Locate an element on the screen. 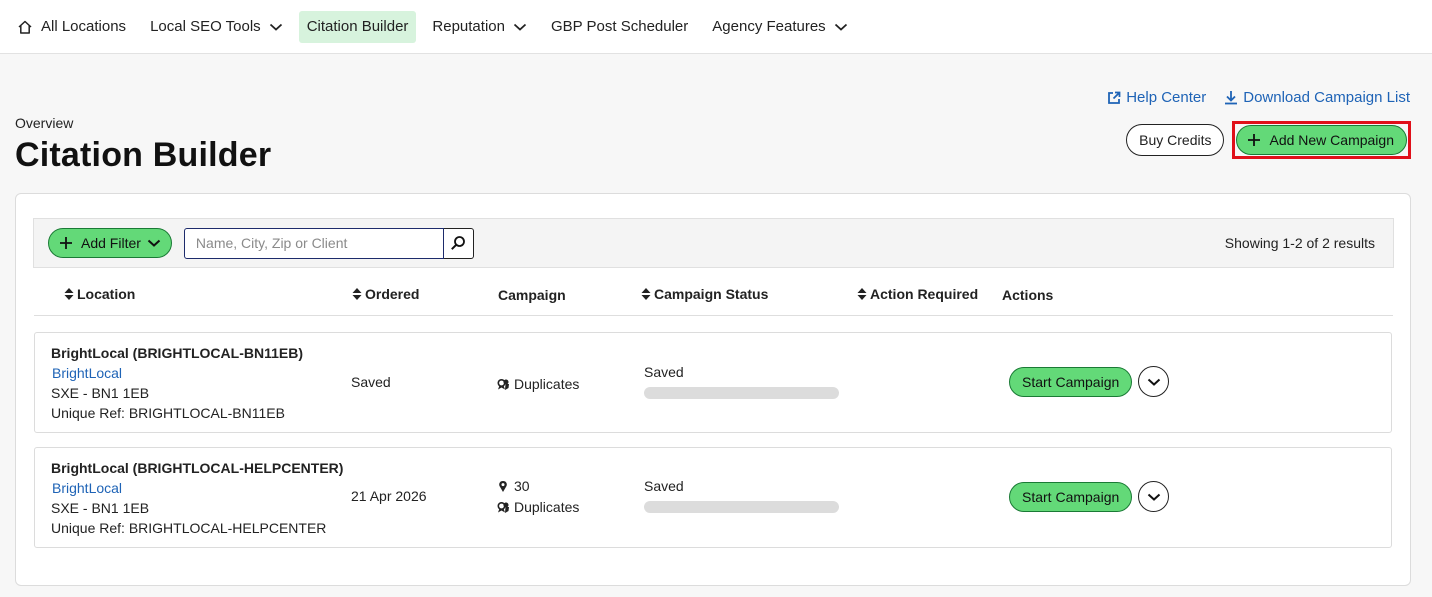  nav-reputation-label: Reputation is located at coordinates (468, 26).